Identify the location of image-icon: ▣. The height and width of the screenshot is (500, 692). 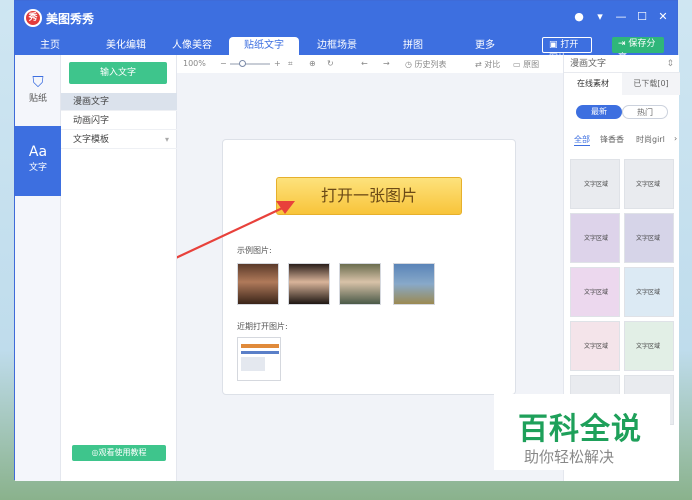
(553, 45).